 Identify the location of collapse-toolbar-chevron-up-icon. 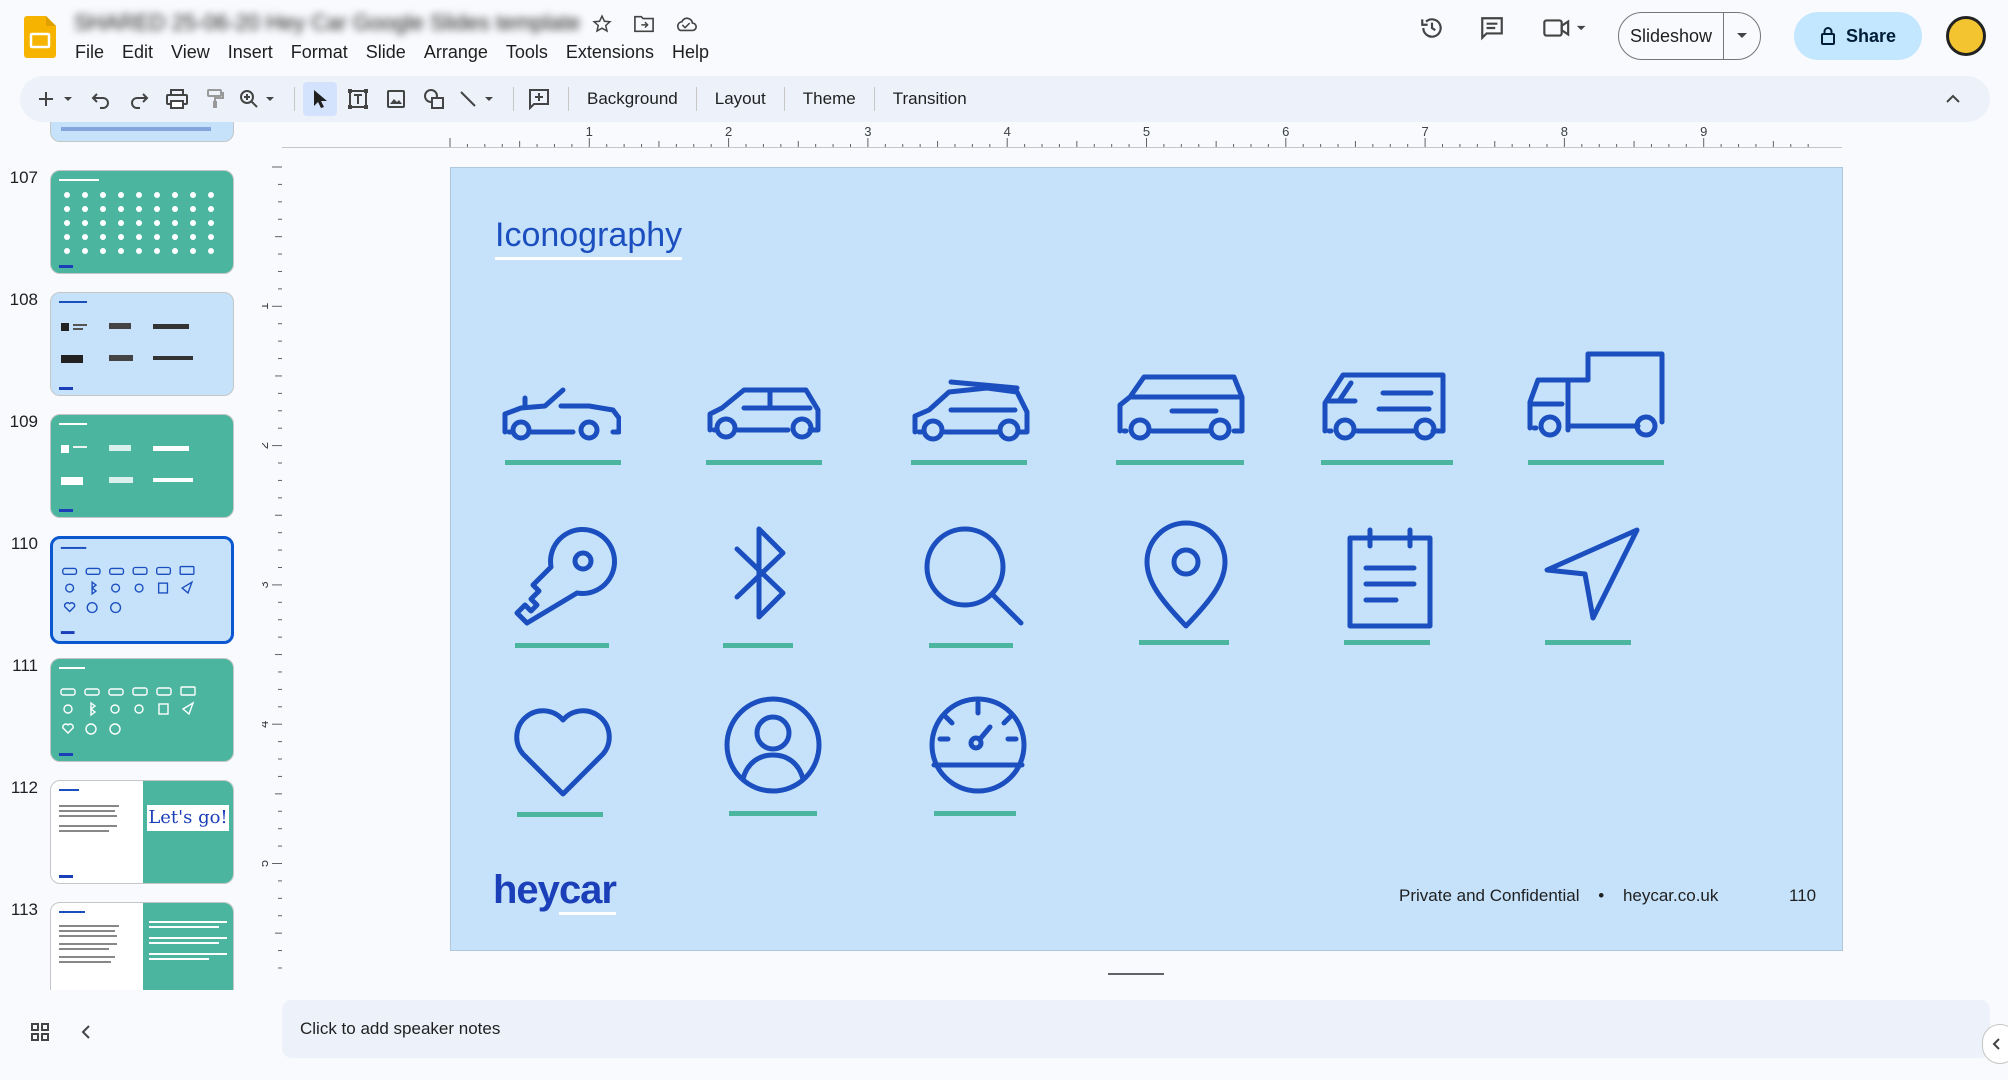
(1953, 99).